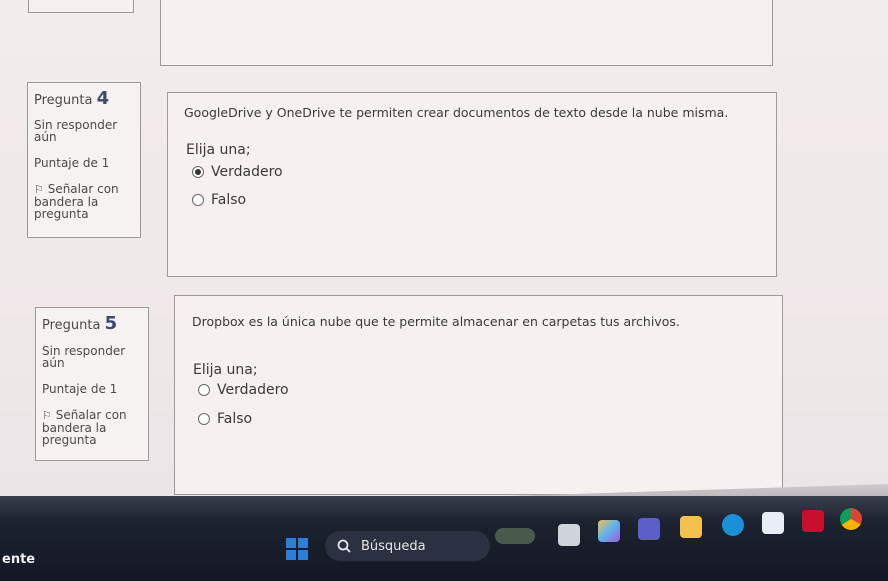 The image size is (888, 581). Describe the element at coordinates (84, 357) in the screenshot. I see `question-5-status: Sin responder aún` at that location.